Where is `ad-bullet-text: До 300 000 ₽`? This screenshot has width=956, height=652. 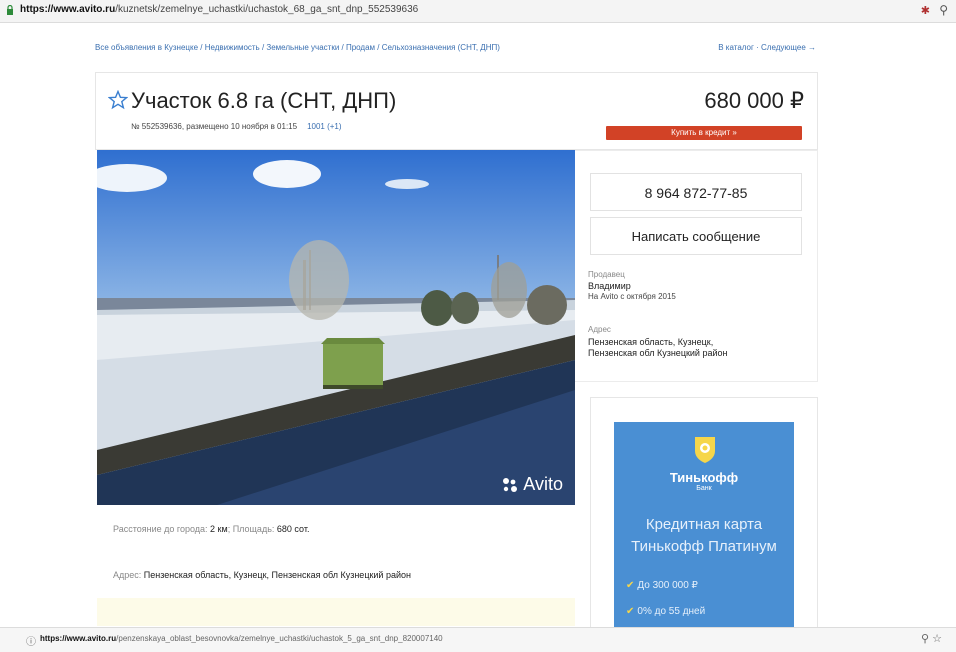 ad-bullet-text: До 300 000 ₽ is located at coordinates (667, 585).